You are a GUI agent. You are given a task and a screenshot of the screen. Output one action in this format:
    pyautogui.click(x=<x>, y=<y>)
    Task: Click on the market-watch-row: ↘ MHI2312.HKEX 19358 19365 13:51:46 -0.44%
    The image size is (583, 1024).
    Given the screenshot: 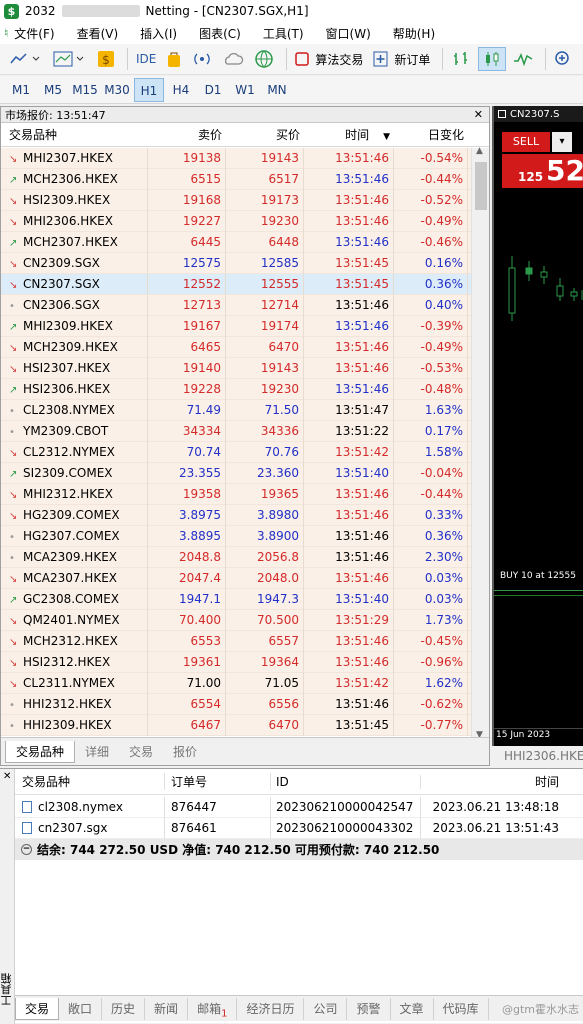 What is the action you would take?
    pyautogui.click(x=236, y=494)
    